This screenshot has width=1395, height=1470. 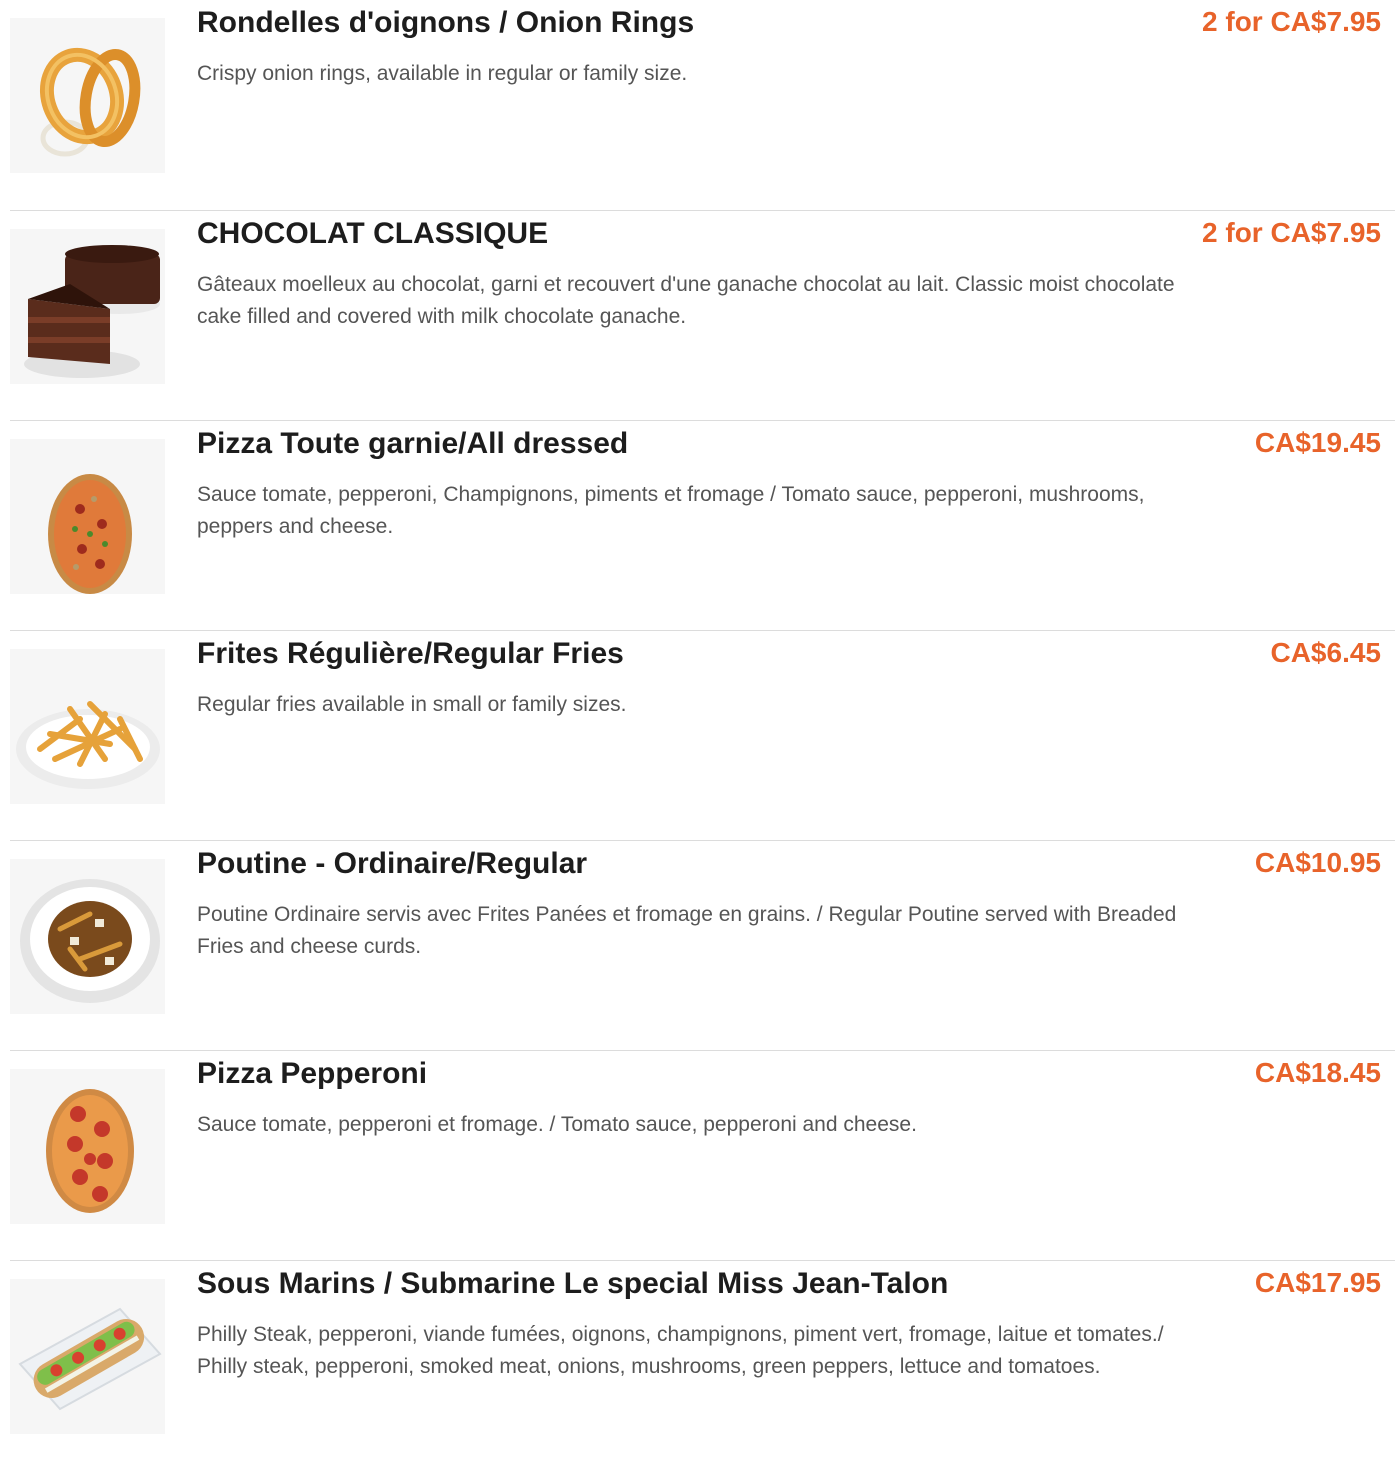 What do you see at coordinates (1317, 1072) in the screenshot?
I see `item-price: CA$18.45` at bounding box center [1317, 1072].